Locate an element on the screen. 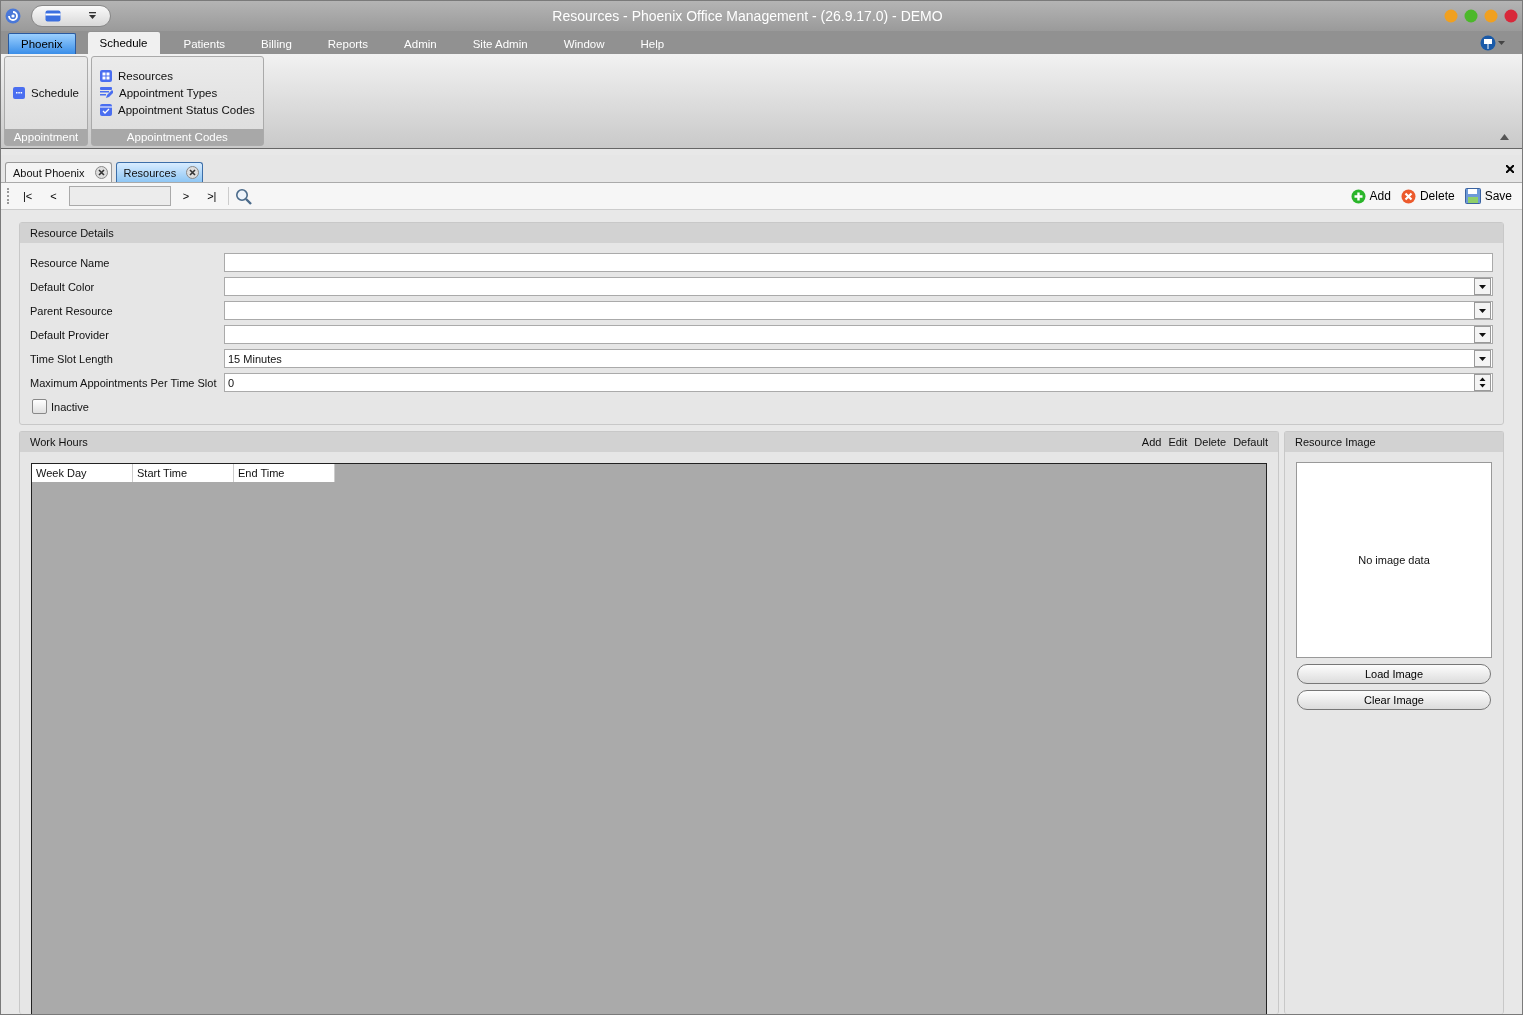  ribbon-button: Appointment Status Codes is located at coordinates (177, 110).